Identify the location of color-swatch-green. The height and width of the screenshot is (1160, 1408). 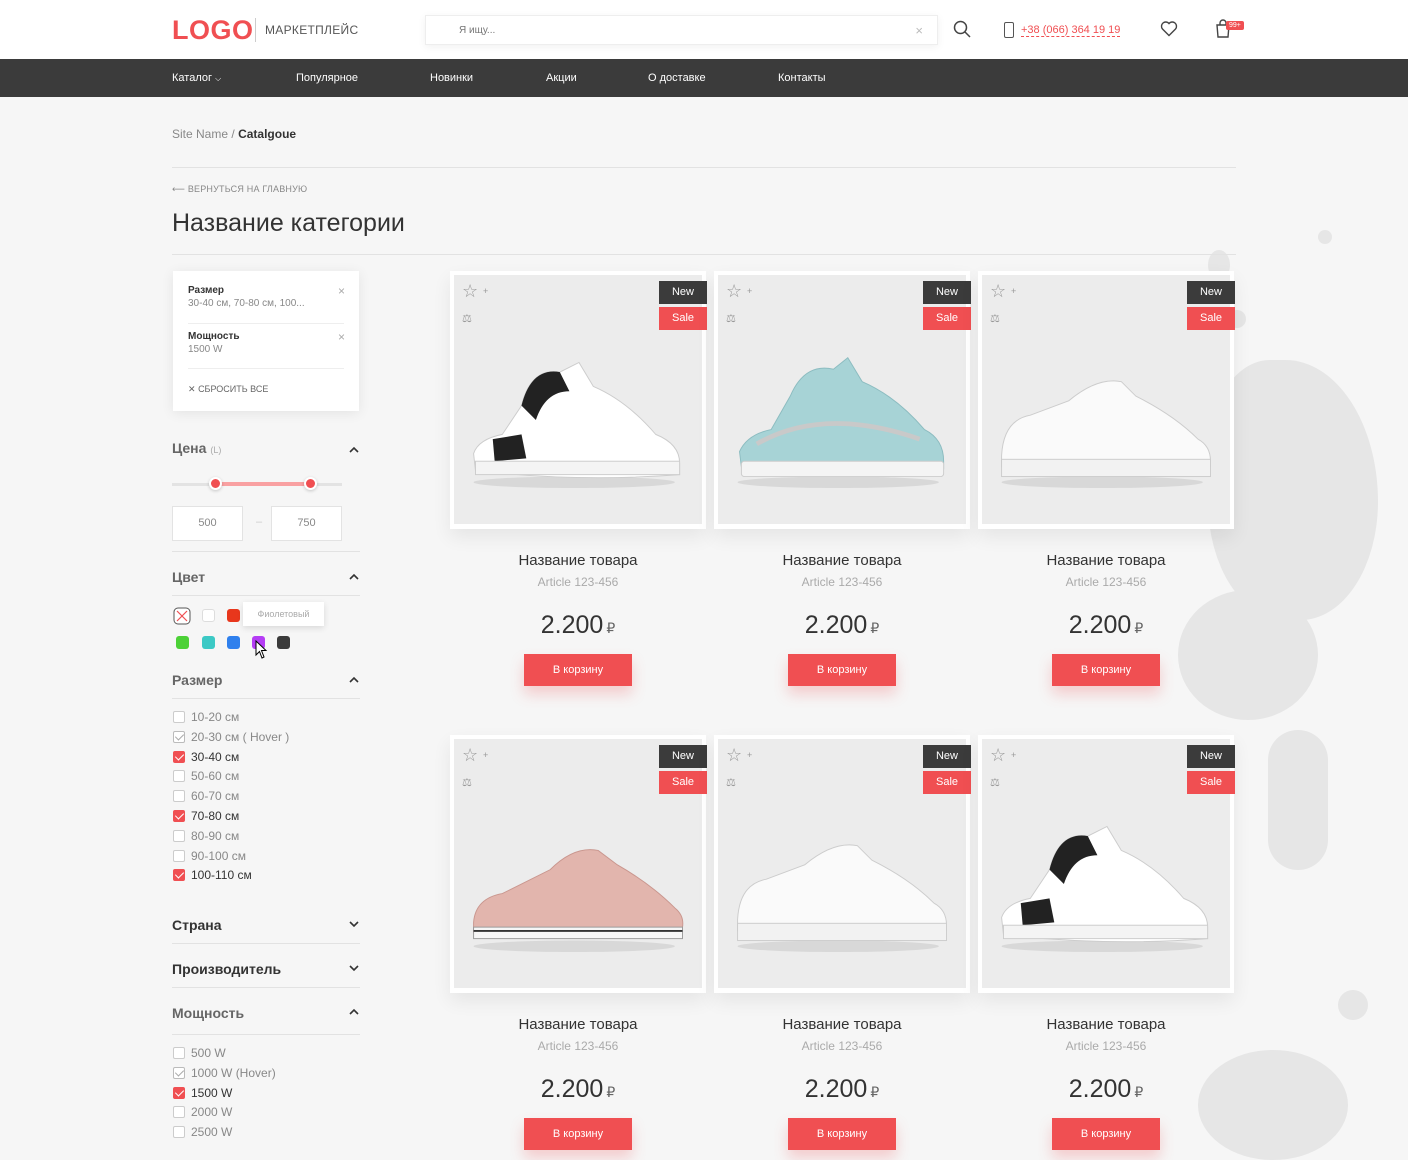
(182, 642).